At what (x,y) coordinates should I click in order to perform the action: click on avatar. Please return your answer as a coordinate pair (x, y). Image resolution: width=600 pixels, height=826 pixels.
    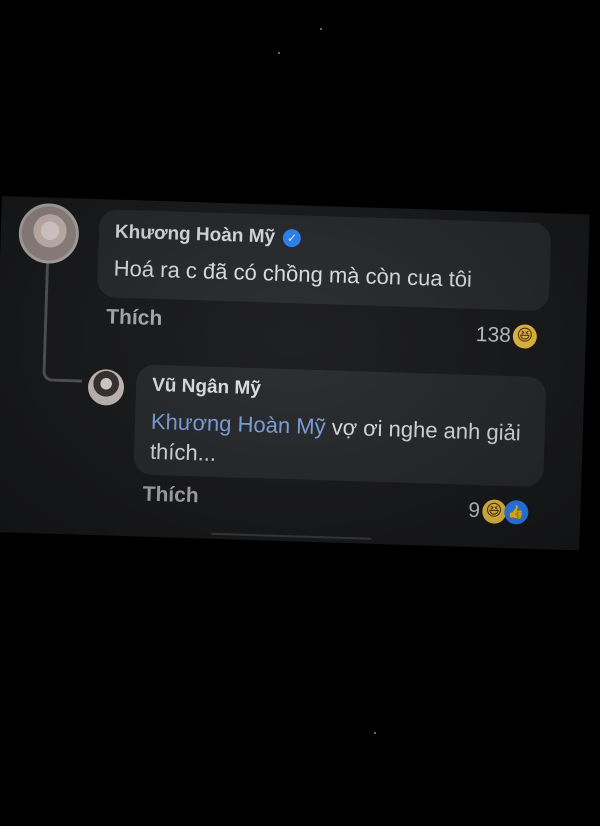
    Looking at the image, I should click on (48, 233).